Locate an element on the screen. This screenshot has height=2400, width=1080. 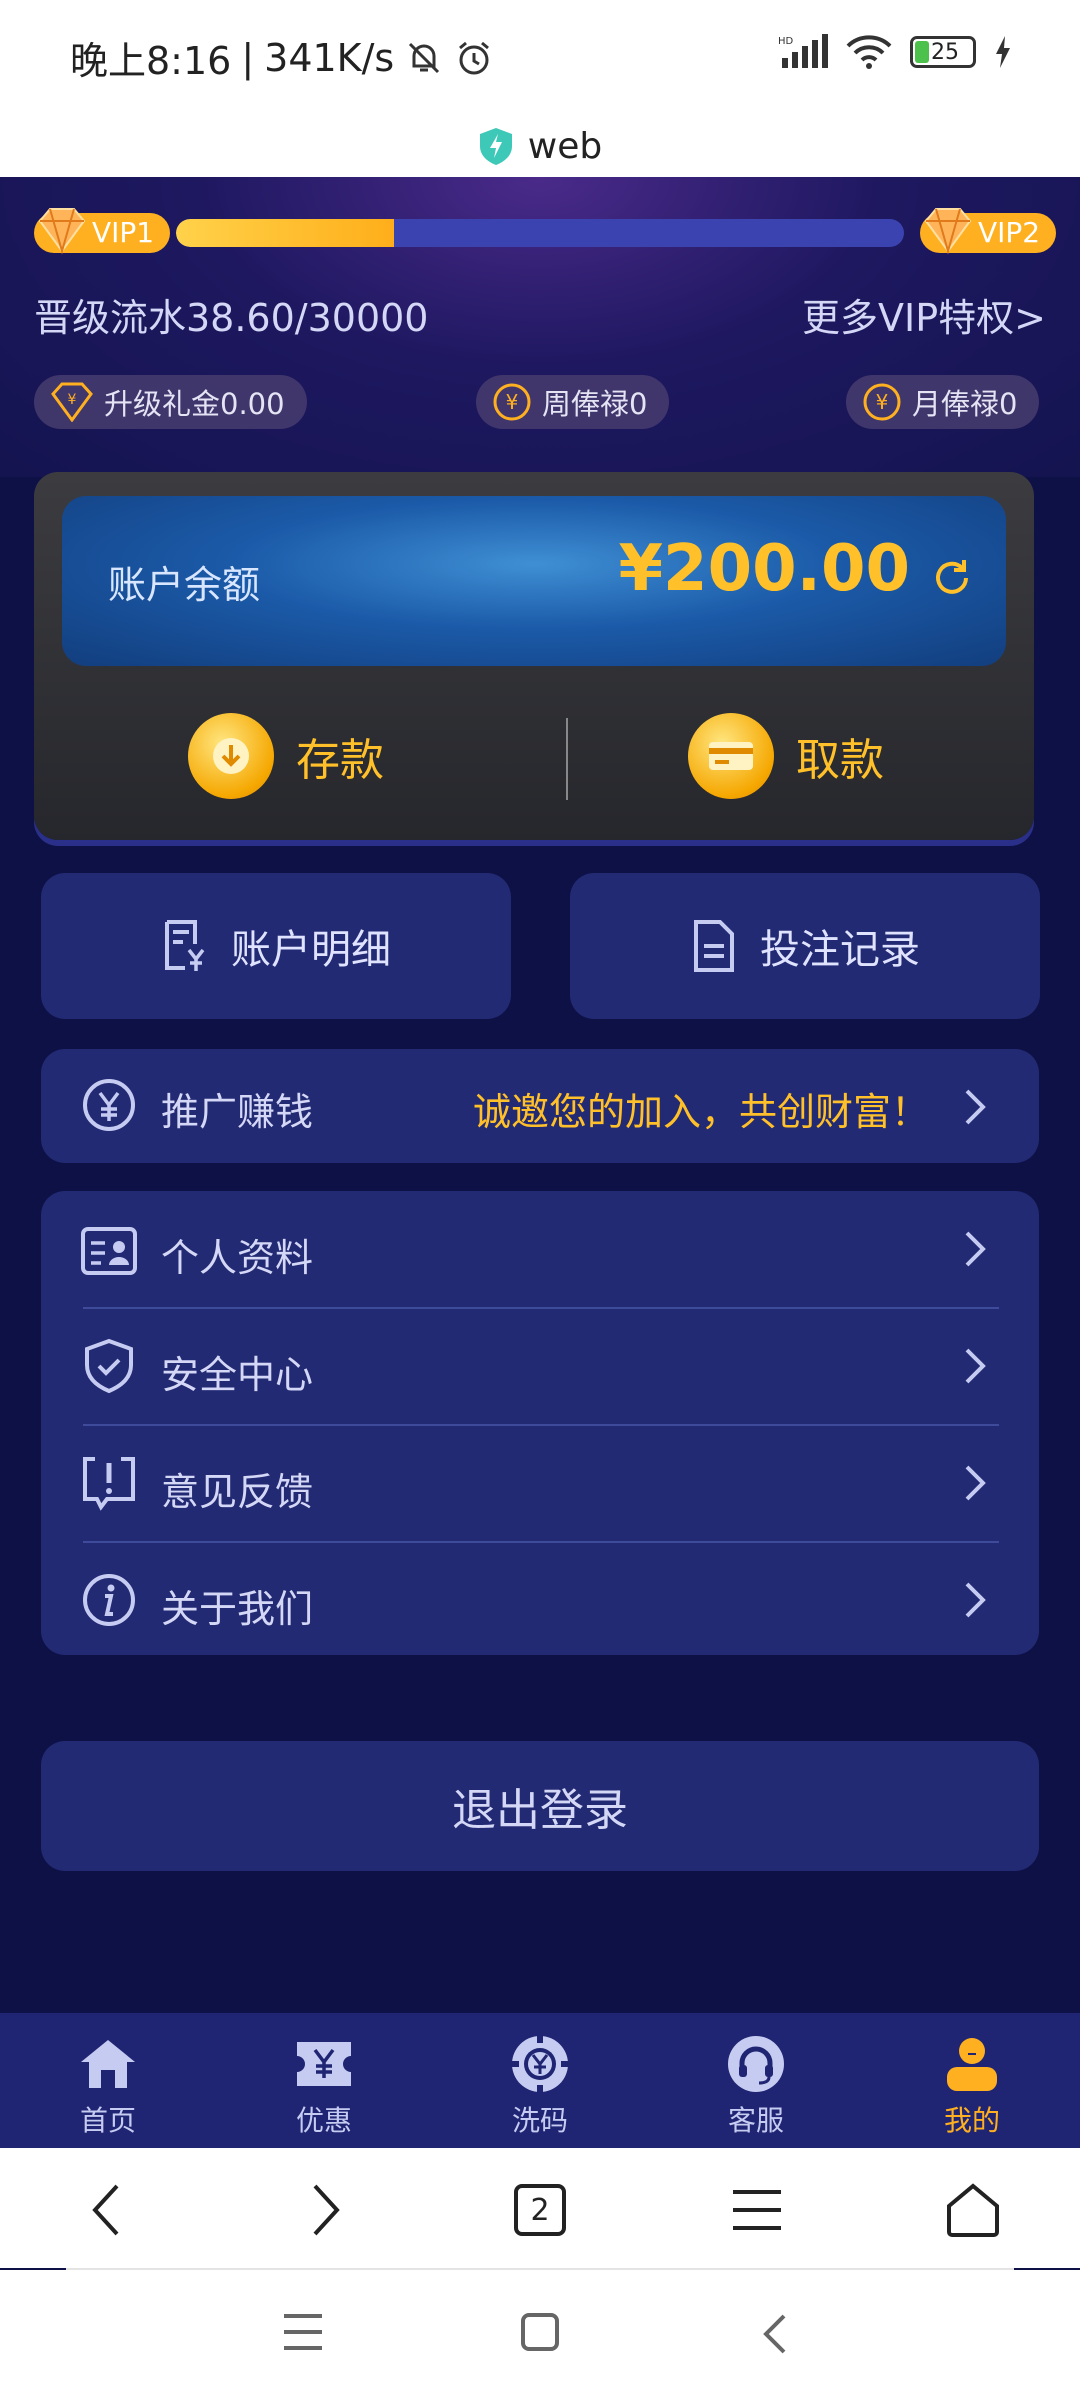
forward-button is located at coordinates (325, 2210).